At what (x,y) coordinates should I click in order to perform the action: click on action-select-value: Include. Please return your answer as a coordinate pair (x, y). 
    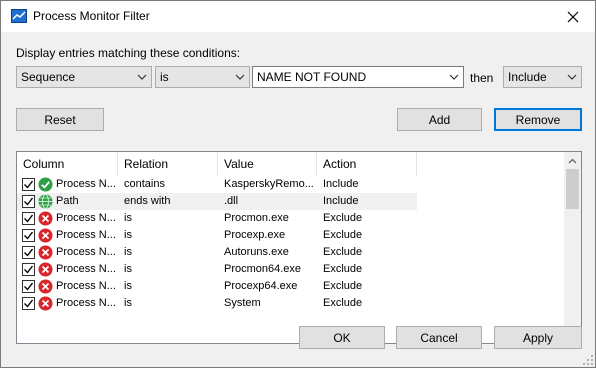
    Looking at the image, I should click on (527, 77).